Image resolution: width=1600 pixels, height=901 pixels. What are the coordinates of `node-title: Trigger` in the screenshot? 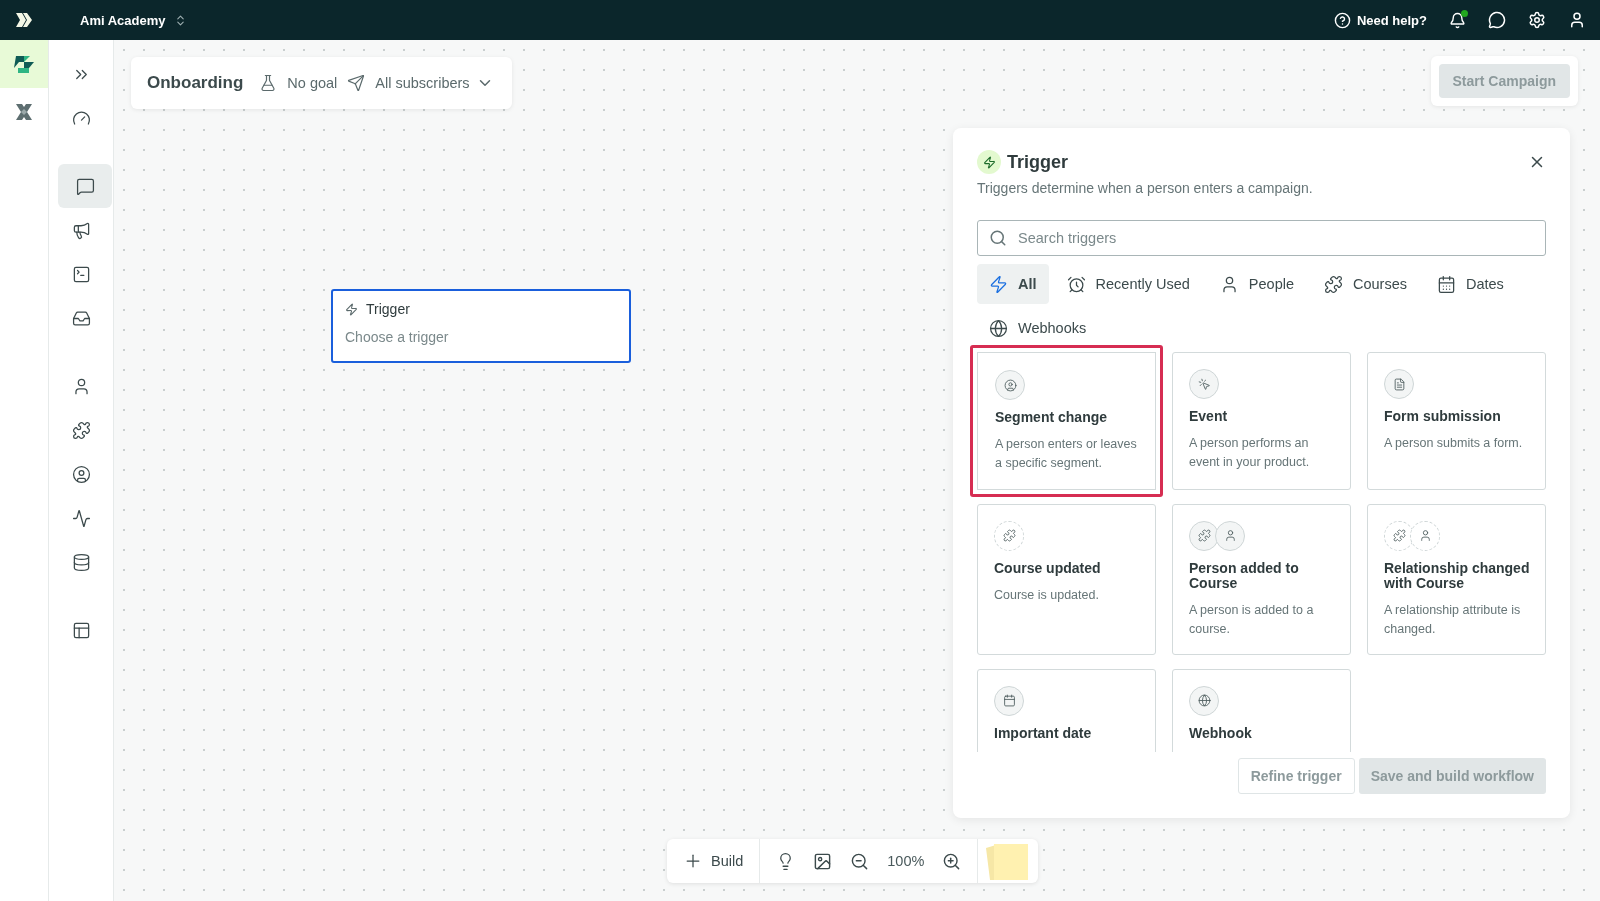 It's located at (388, 309).